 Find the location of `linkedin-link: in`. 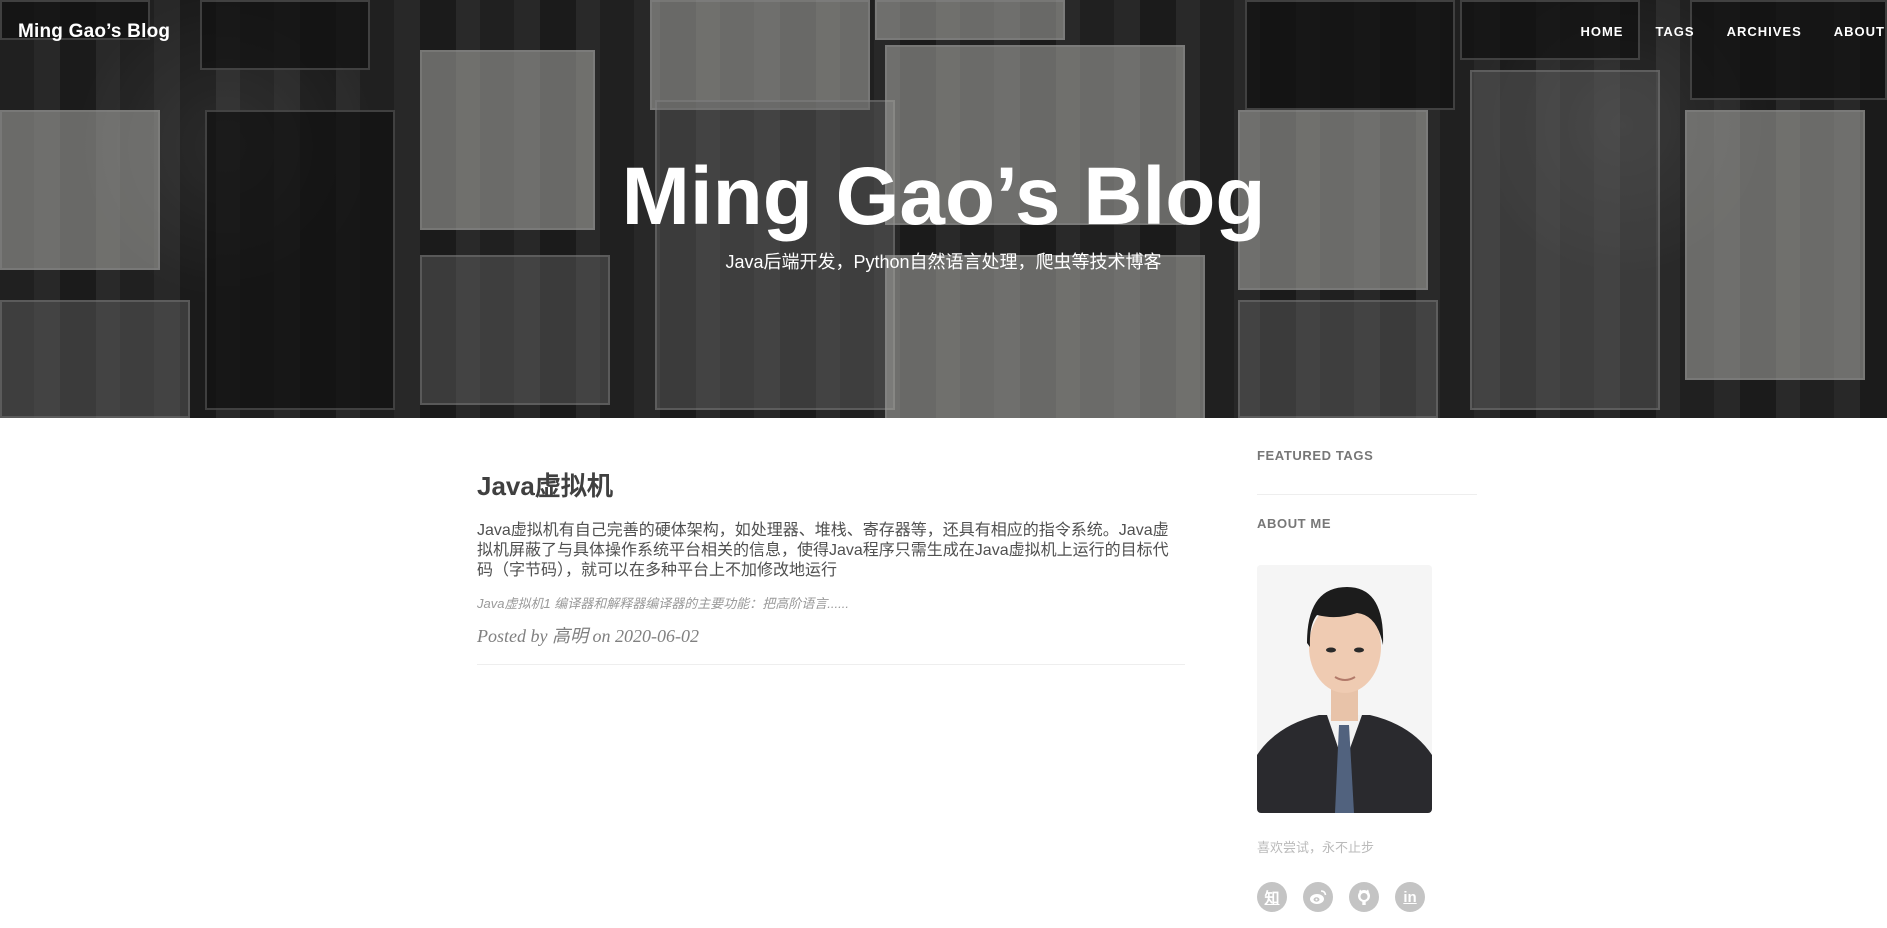

linkedin-link: in is located at coordinates (1410, 897).